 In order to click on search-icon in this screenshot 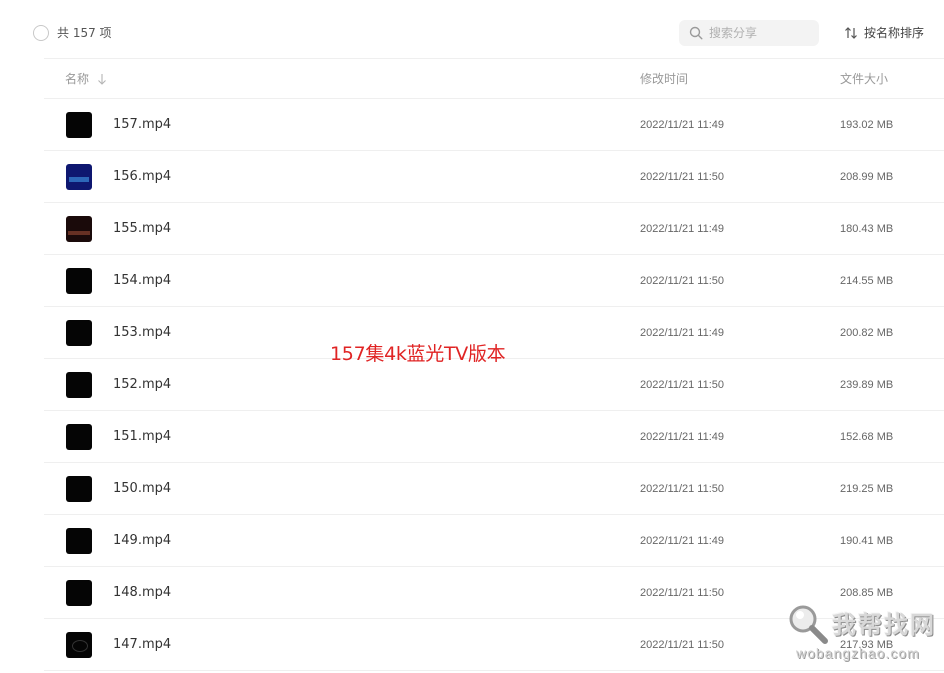, I will do `click(696, 33)`.